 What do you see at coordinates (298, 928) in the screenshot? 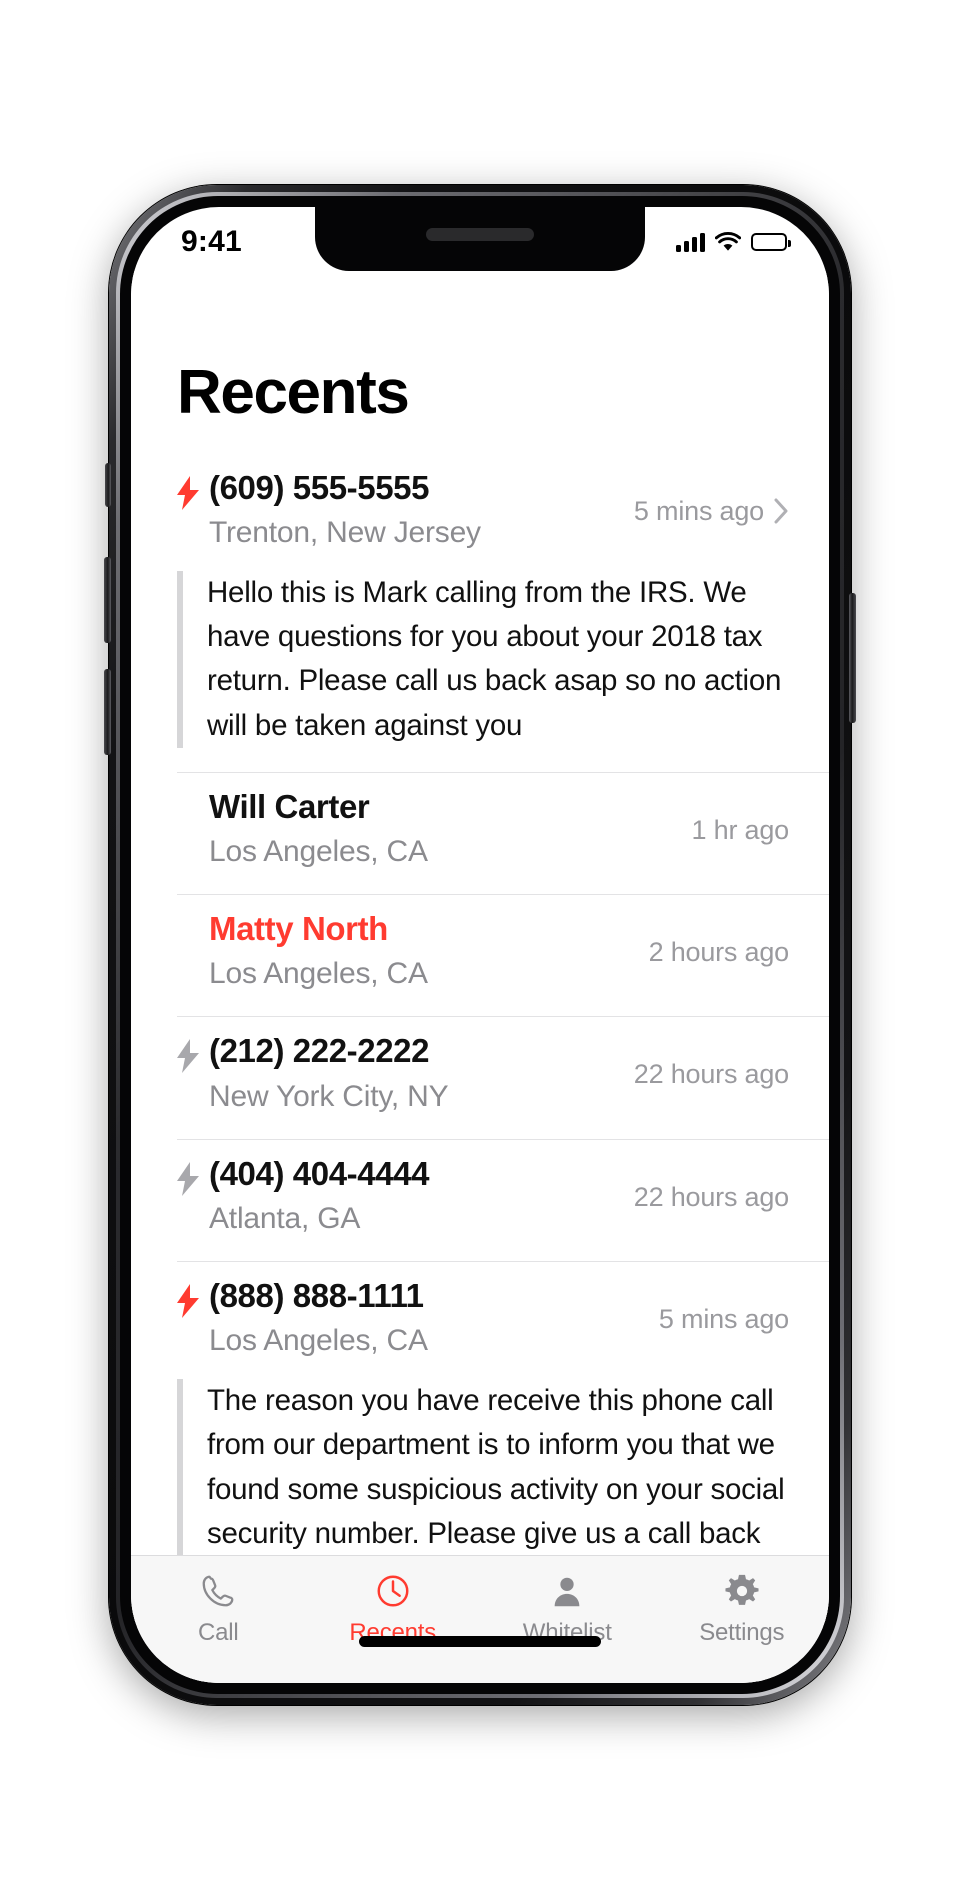
I see `call-name: Matty North` at bounding box center [298, 928].